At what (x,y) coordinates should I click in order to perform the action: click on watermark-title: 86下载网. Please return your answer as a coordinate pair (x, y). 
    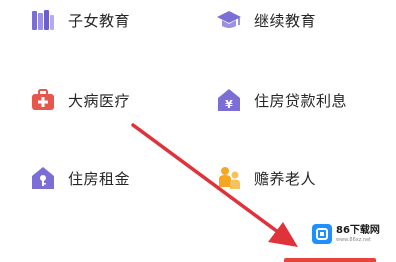
    Looking at the image, I should click on (358, 230).